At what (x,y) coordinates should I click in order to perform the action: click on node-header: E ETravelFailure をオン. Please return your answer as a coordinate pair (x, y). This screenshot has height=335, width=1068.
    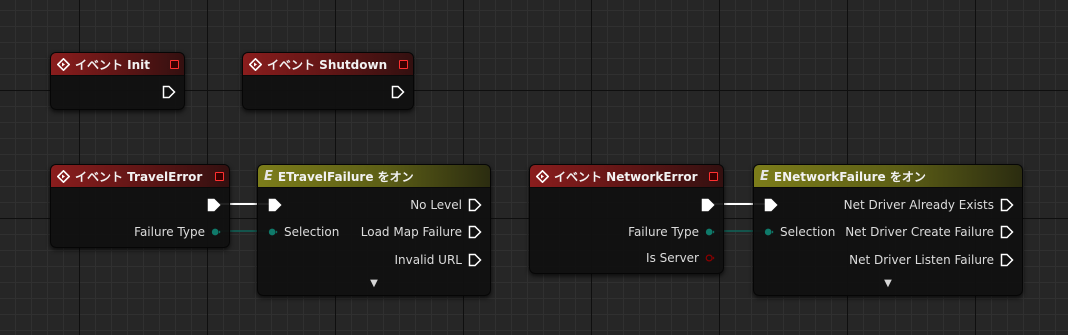
    Looking at the image, I should click on (374, 176).